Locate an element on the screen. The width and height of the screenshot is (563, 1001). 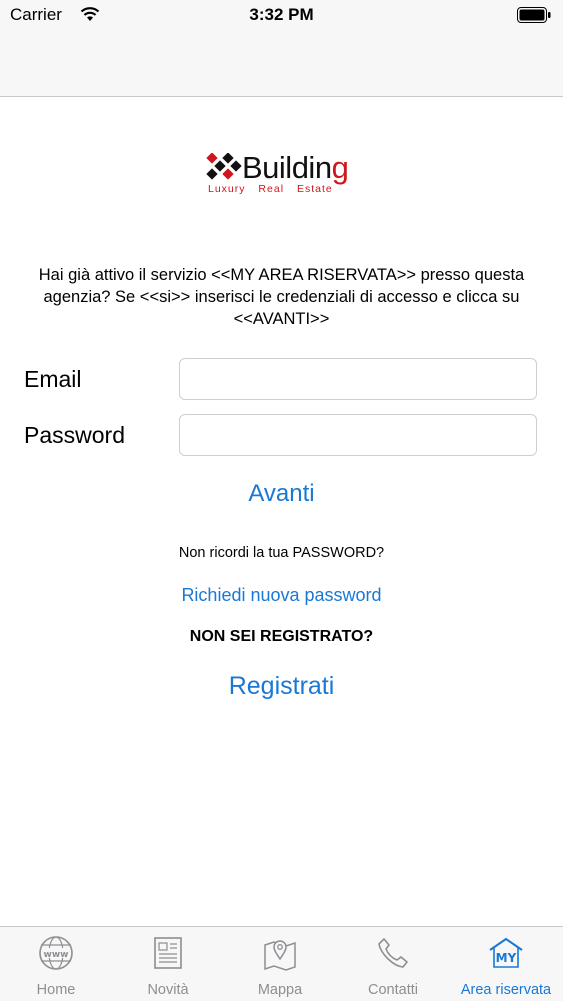
logo-diamonds-icon is located at coordinates (224, 166).